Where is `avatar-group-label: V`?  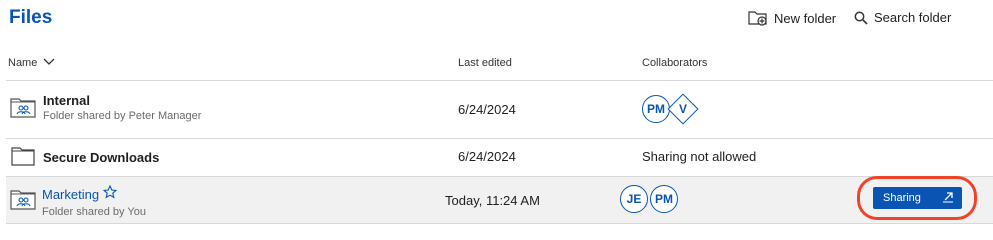
avatar-group-label: V is located at coordinates (682, 109).